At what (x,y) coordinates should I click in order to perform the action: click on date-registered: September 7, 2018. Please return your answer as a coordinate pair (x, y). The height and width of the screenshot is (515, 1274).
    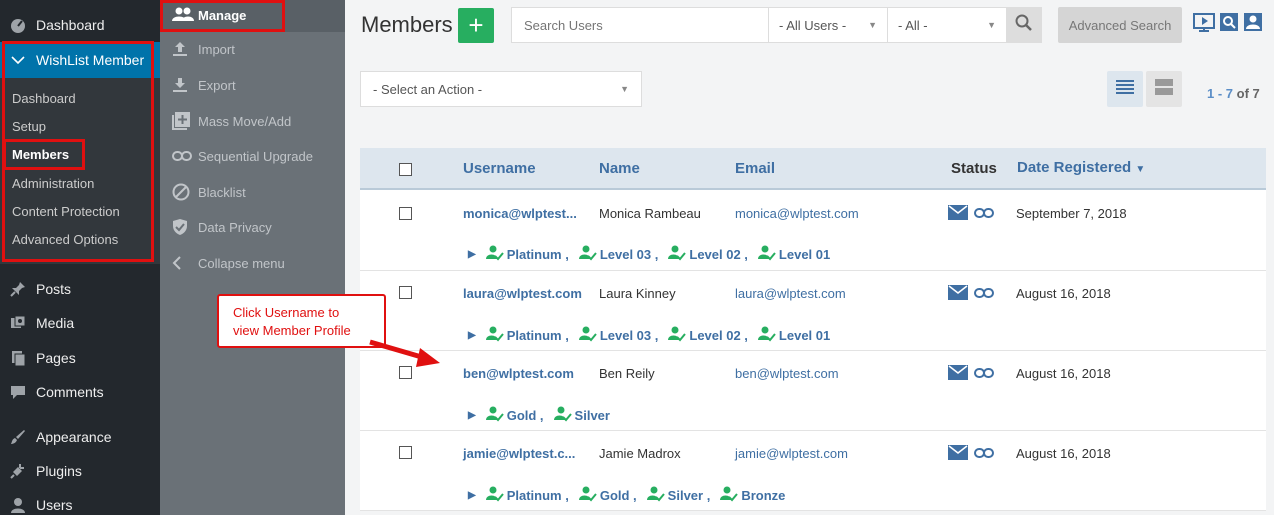
    Looking at the image, I should click on (1071, 213).